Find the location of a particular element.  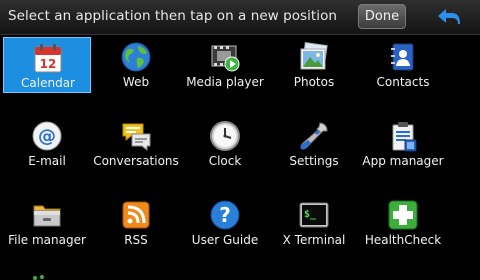

app-settings: Settings is located at coordinates (314, 144).